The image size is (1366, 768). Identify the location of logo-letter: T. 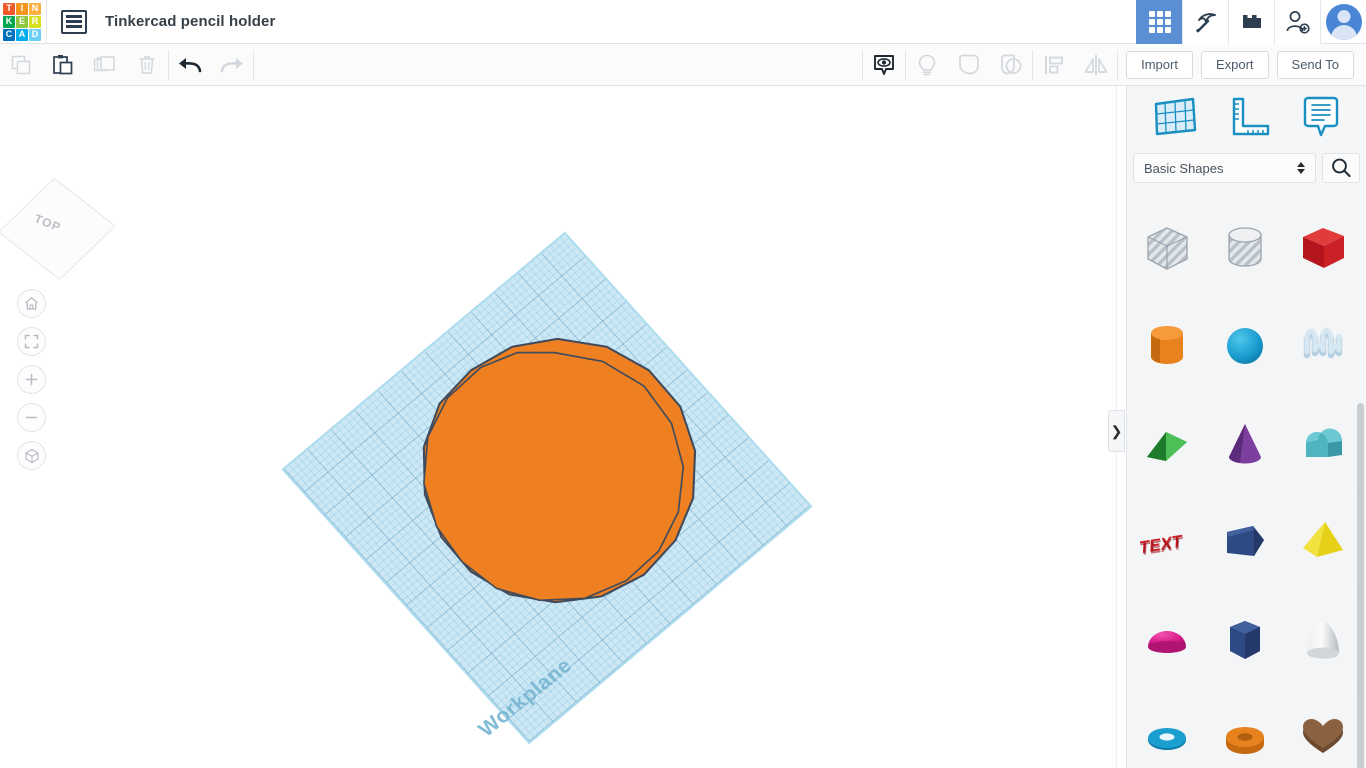
(9, 8).